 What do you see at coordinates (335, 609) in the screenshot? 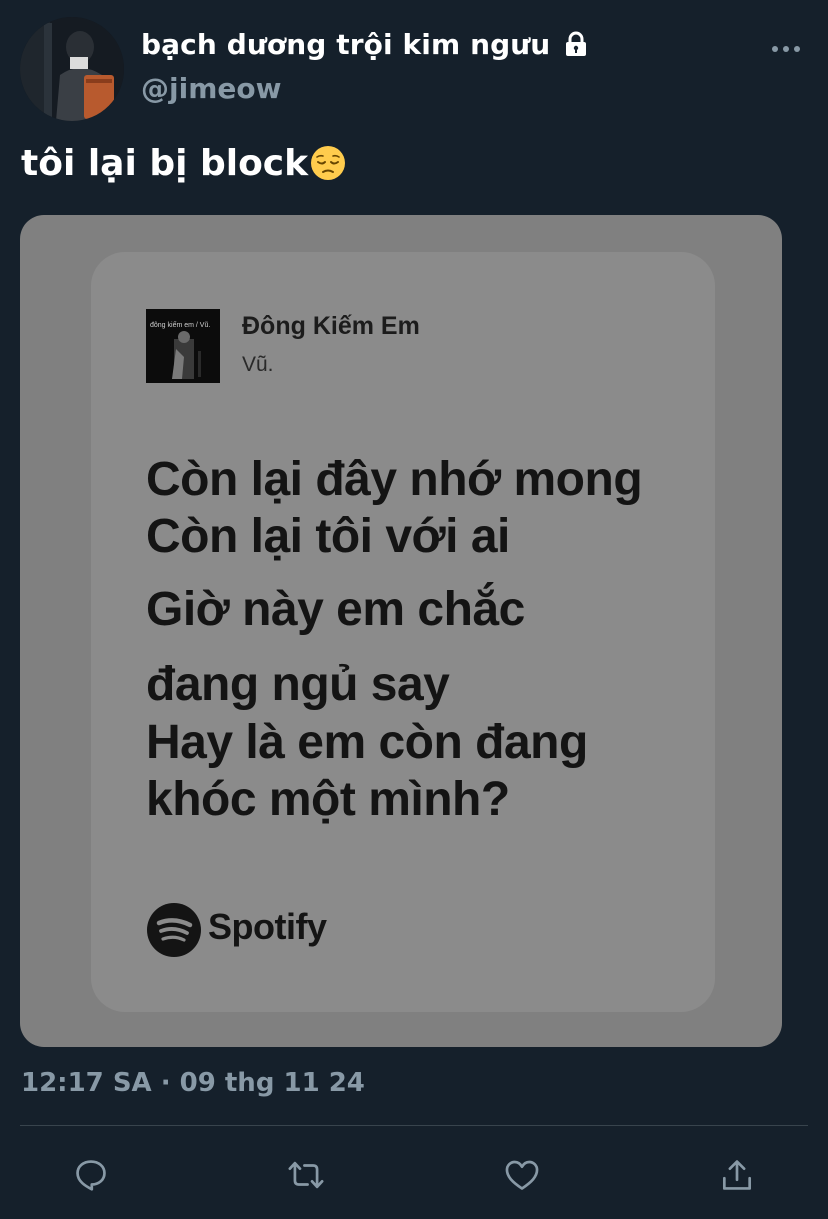
I see `lyric-line: Giờ này em chắc` at bounding box center [335, 609].